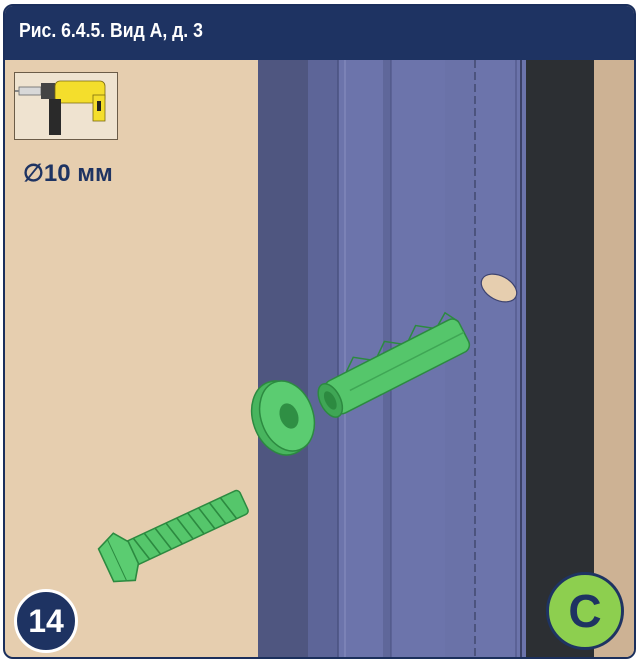 The width and height of the screenshot is (641, 663). I want to click on drill-icon, so click(59, 107).